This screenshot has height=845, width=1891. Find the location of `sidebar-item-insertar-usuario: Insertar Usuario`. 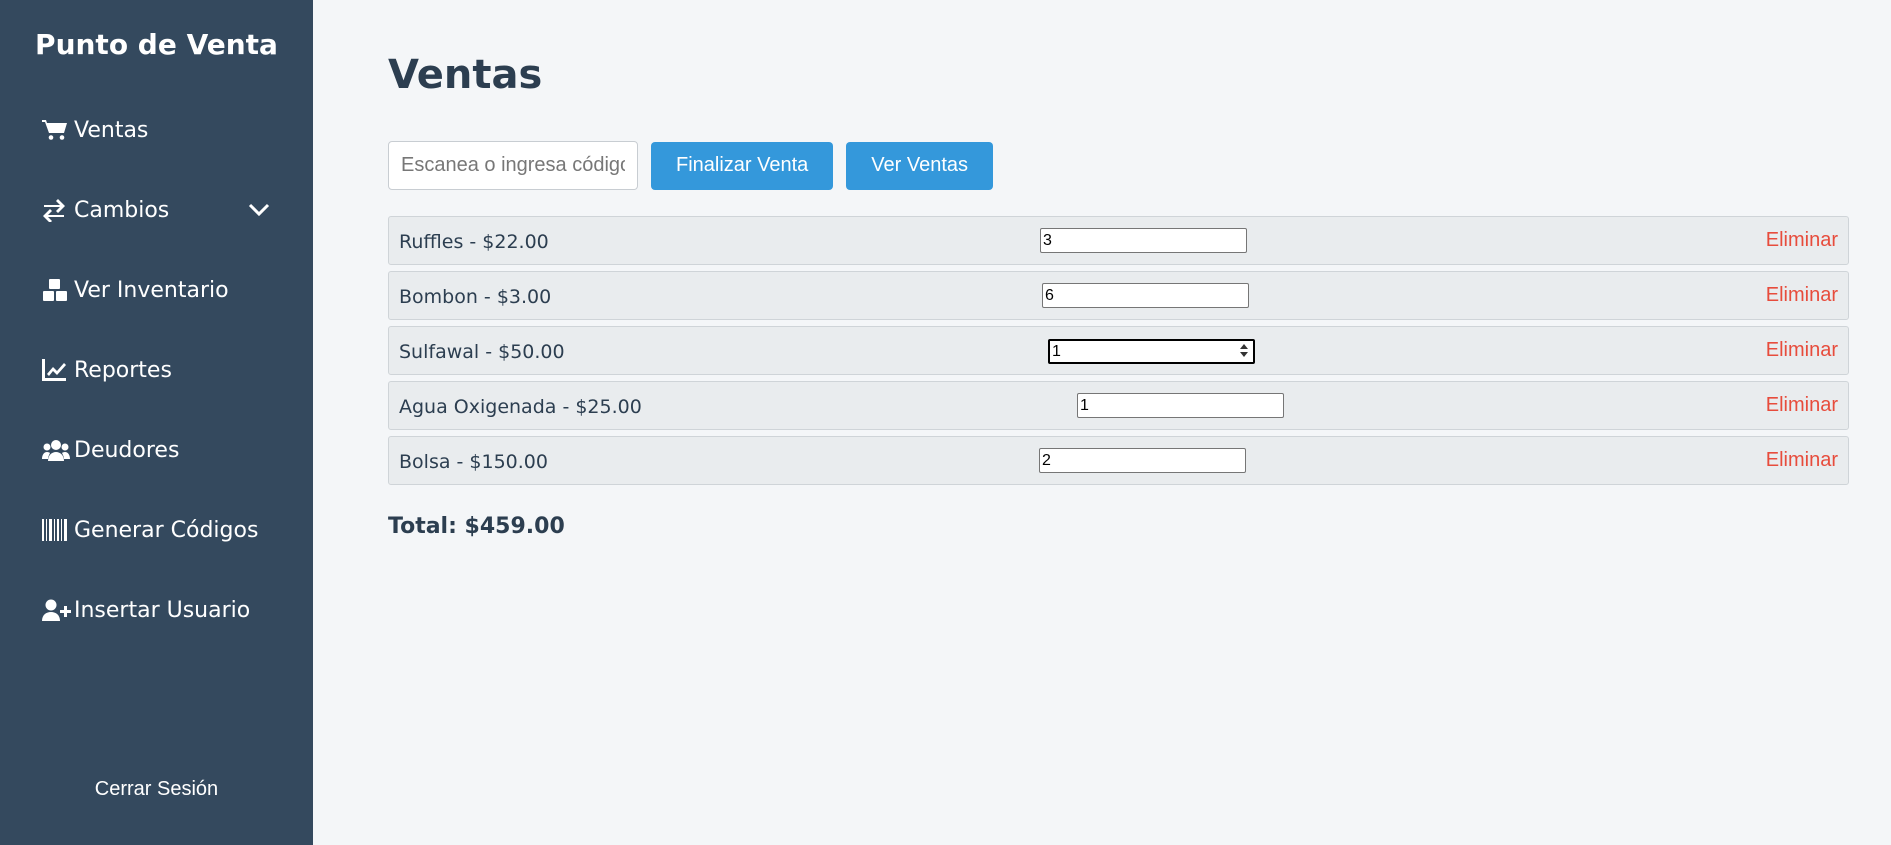

sidebar-item-insertar-usuario: Insertar Usuario is located at coordinates (167, 610).